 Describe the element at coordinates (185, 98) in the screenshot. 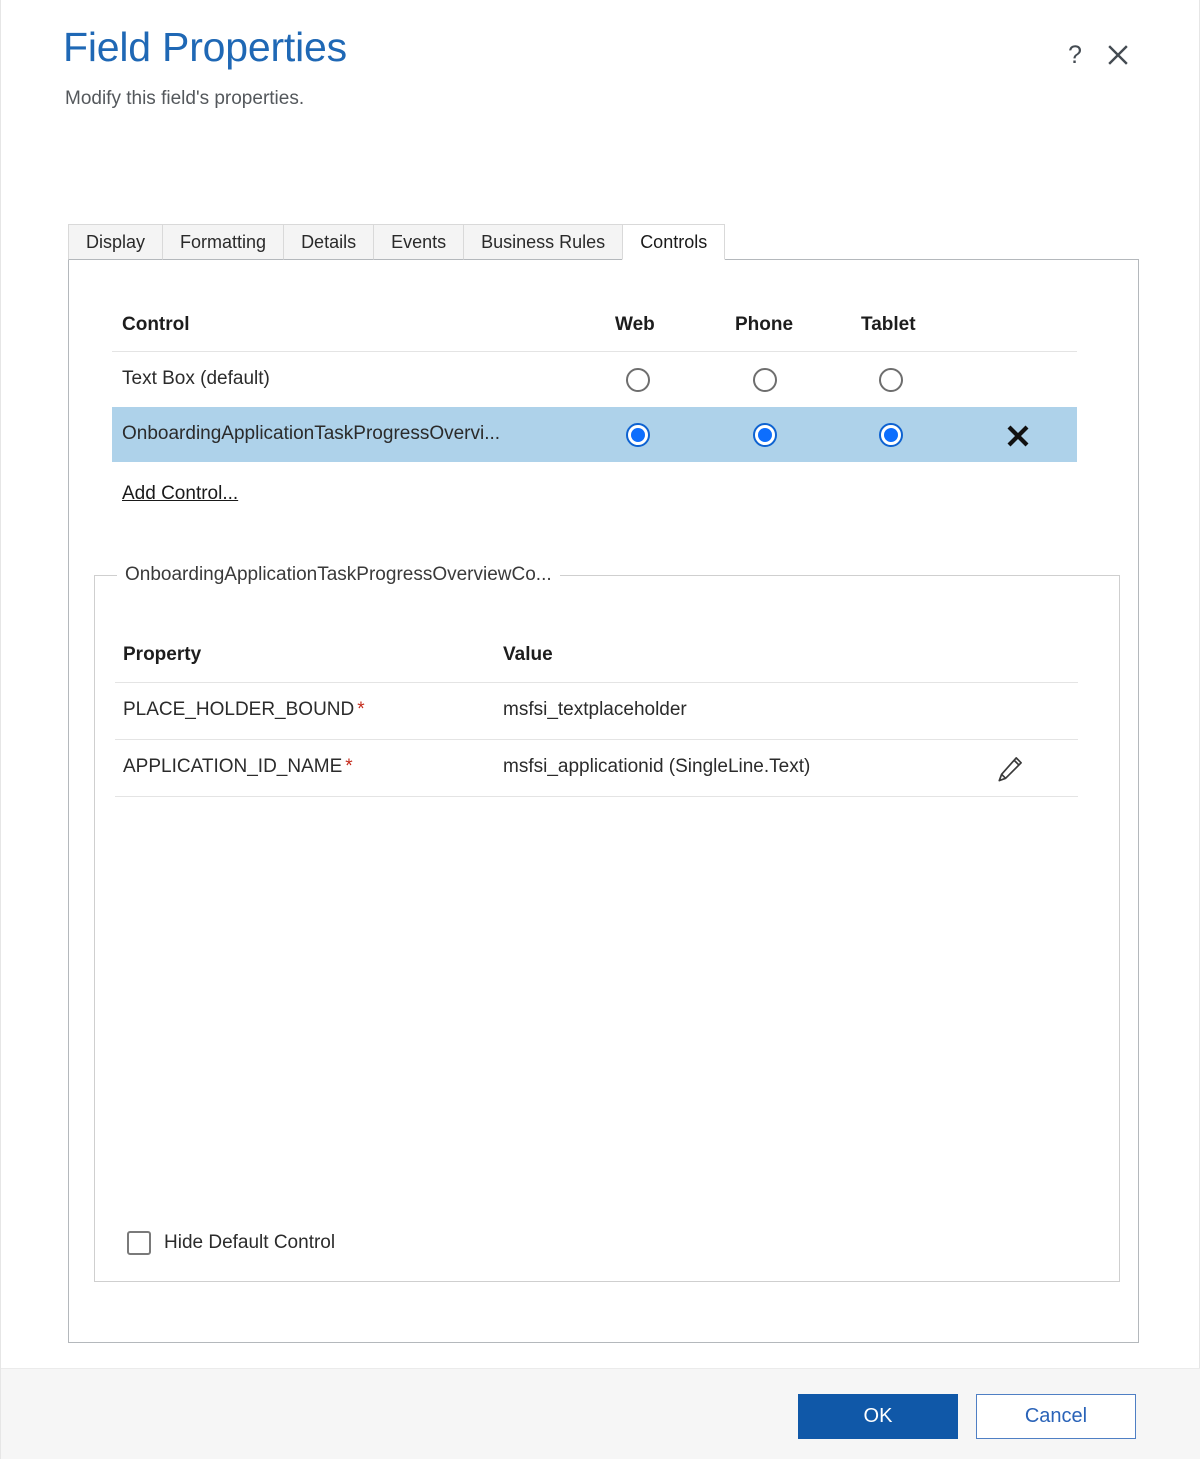

I see `dialog-subtitle: Modify this field's properties.` at that location.